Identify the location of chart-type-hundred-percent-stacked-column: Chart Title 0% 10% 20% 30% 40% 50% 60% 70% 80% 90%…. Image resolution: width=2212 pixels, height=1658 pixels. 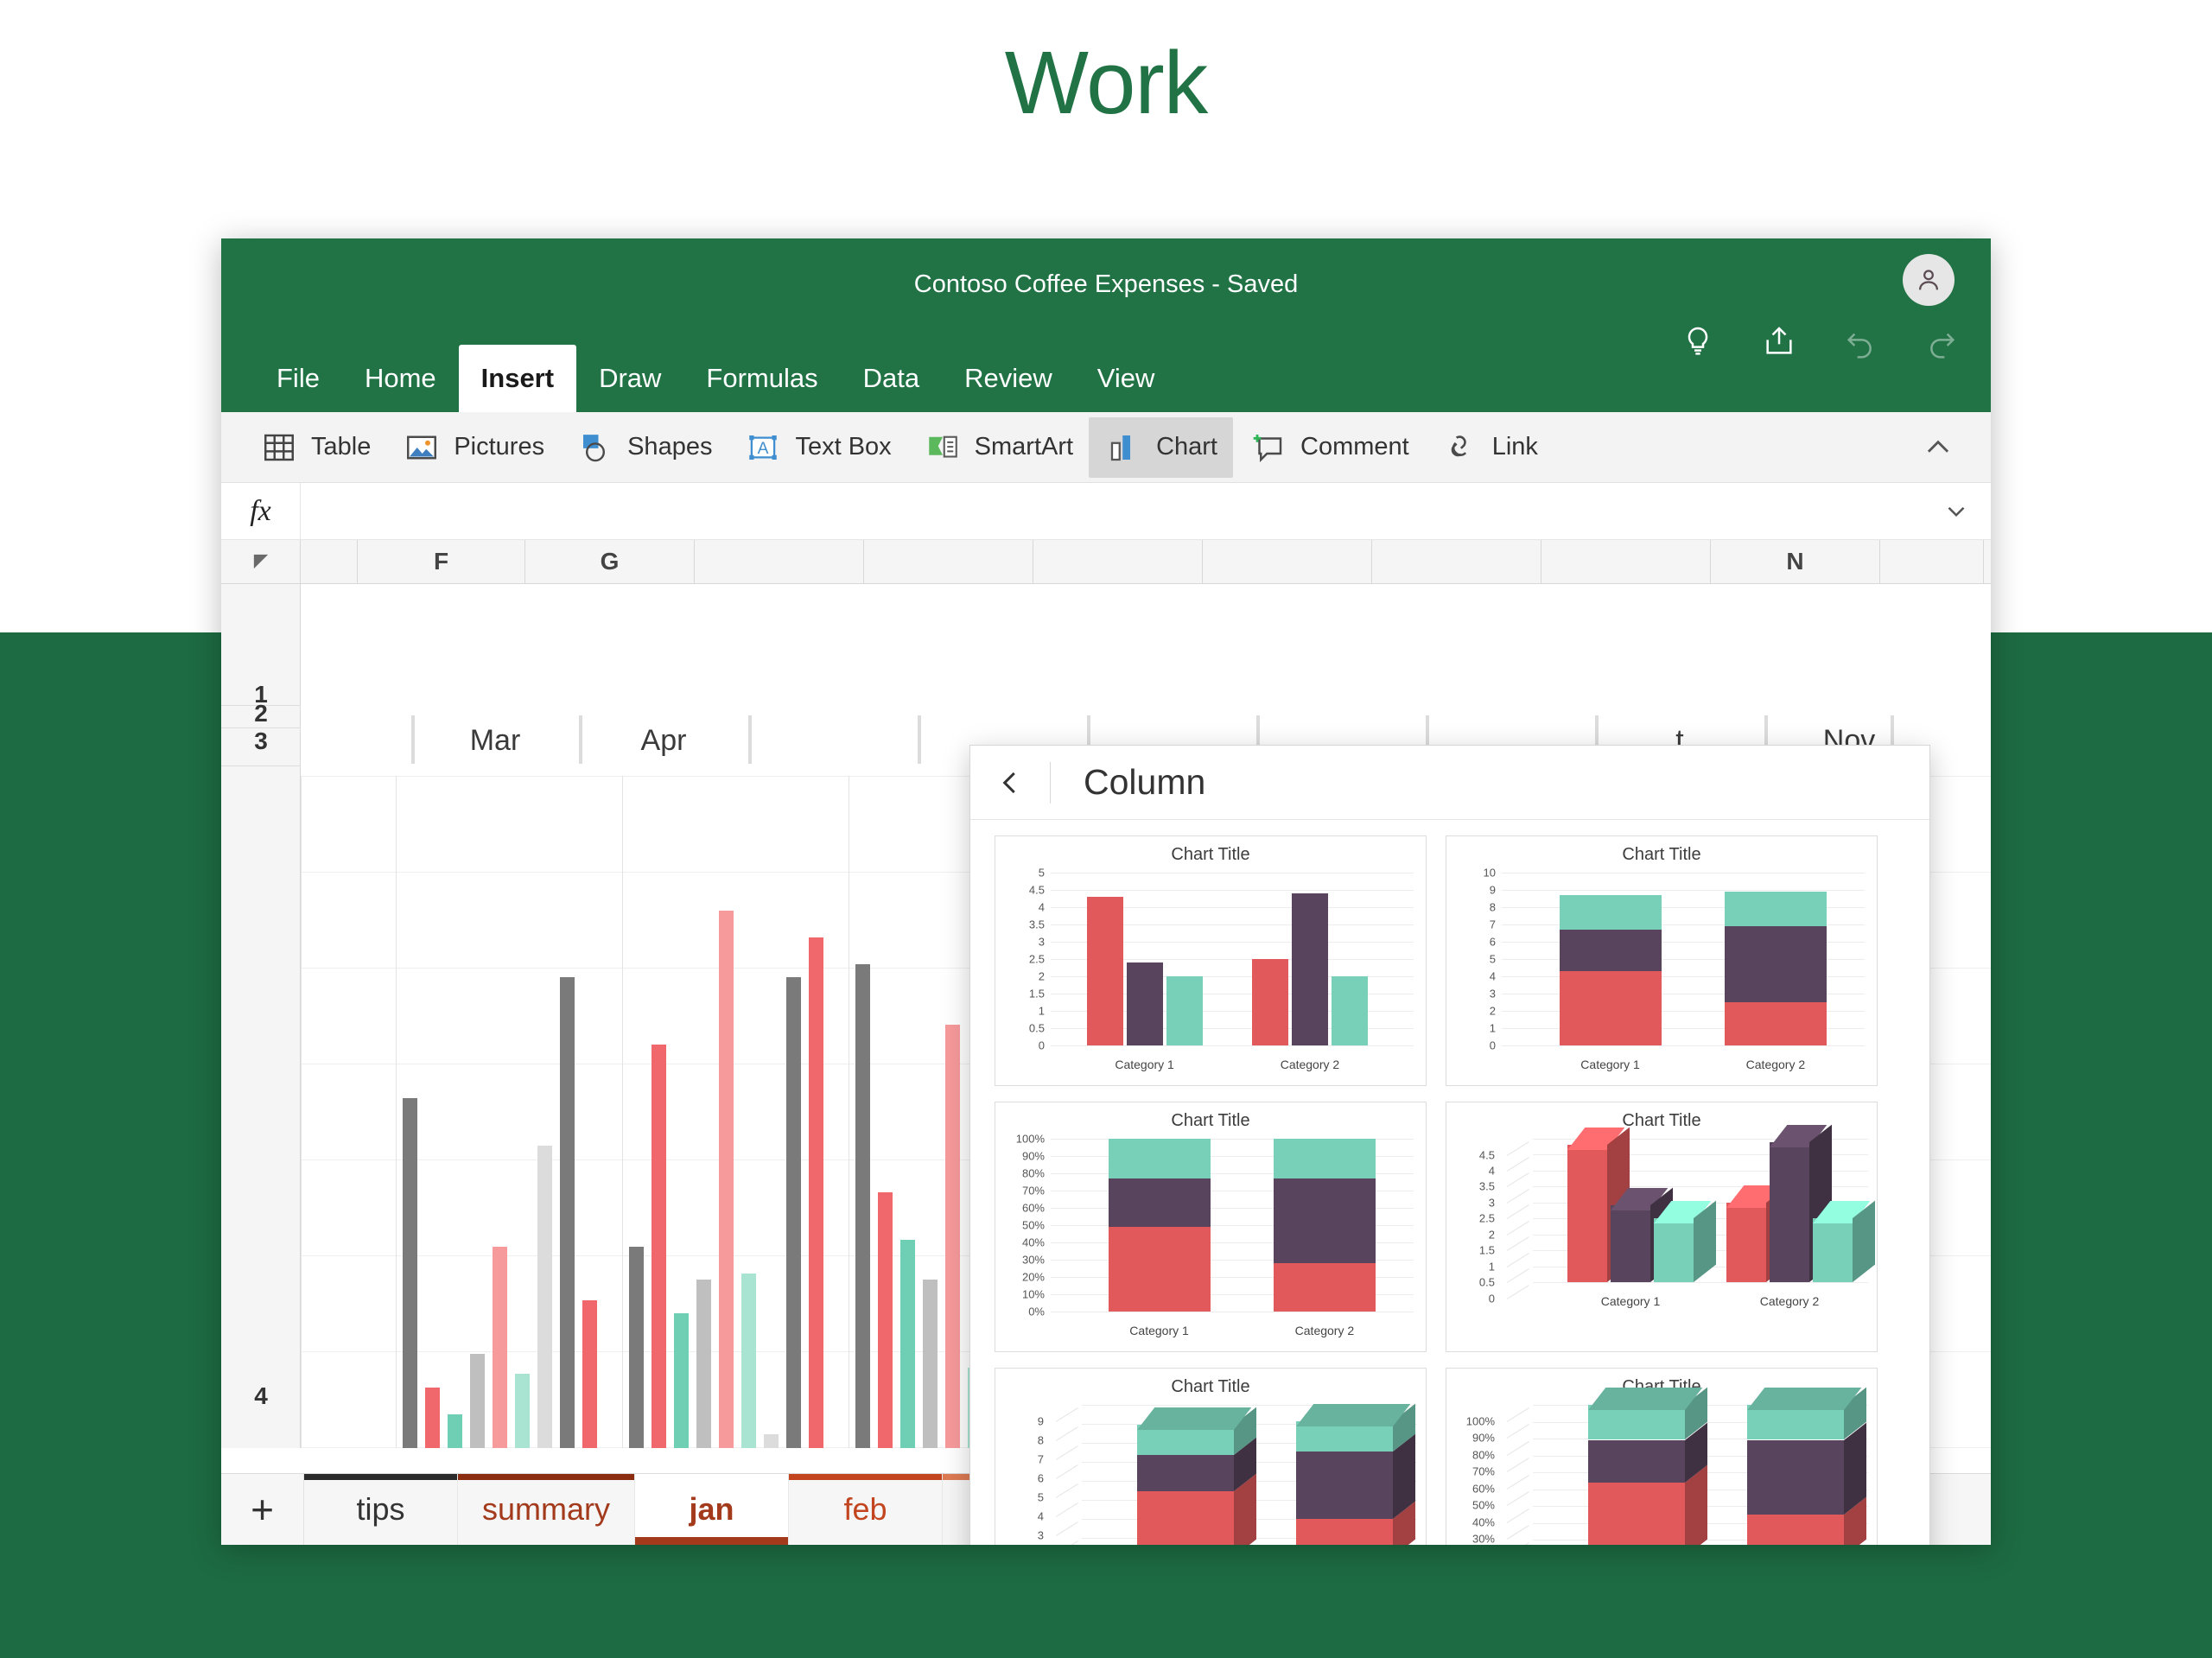
(1211, 1227).